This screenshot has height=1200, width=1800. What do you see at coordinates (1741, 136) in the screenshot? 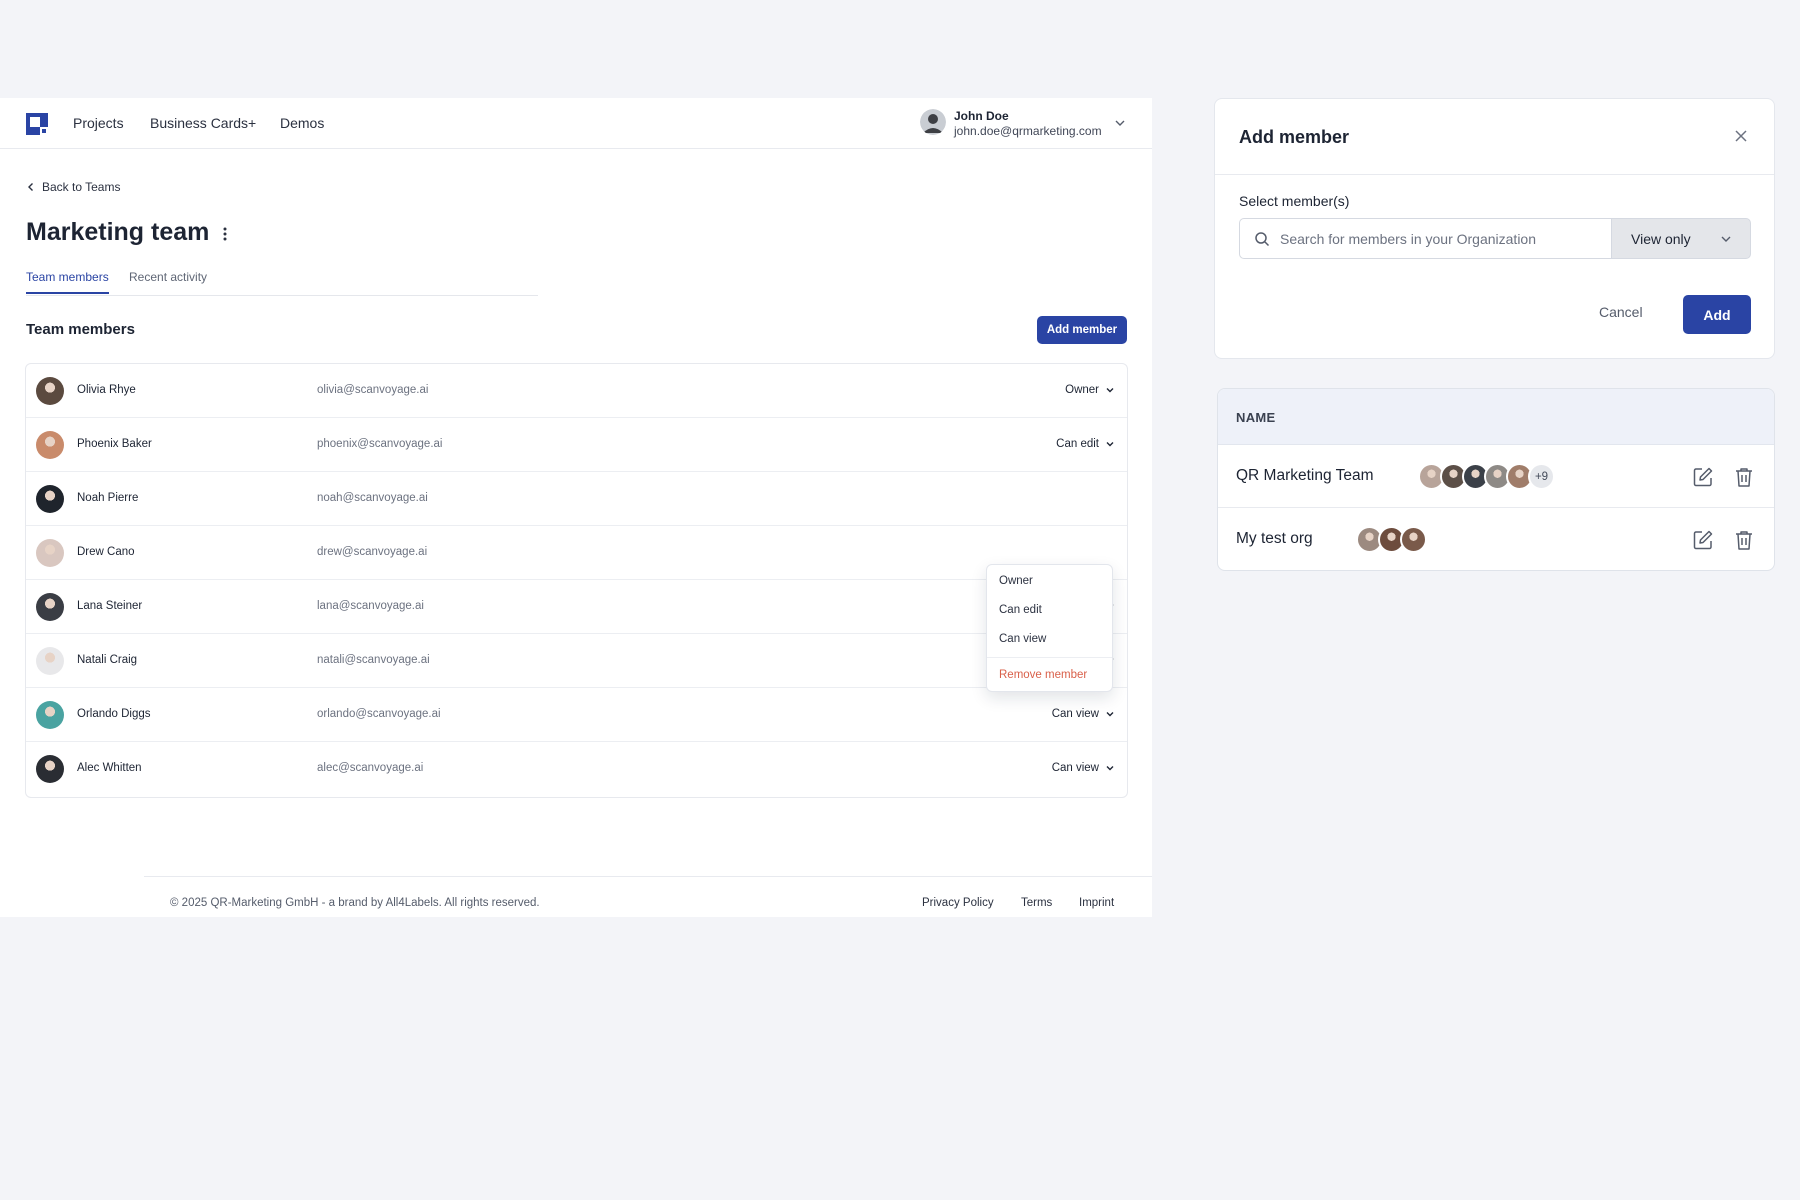
I see `close-icon` at bounding box center [1741, 136].